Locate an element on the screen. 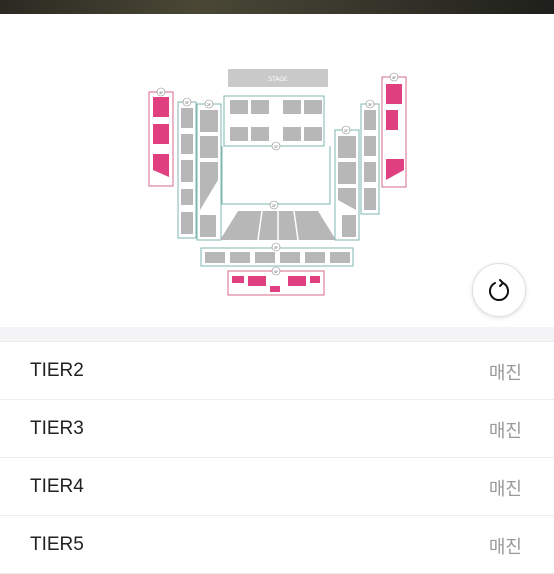 This screenshot has width=554, height=574. tier-row: TIER2 매진 is located at coordinates (277, 371).